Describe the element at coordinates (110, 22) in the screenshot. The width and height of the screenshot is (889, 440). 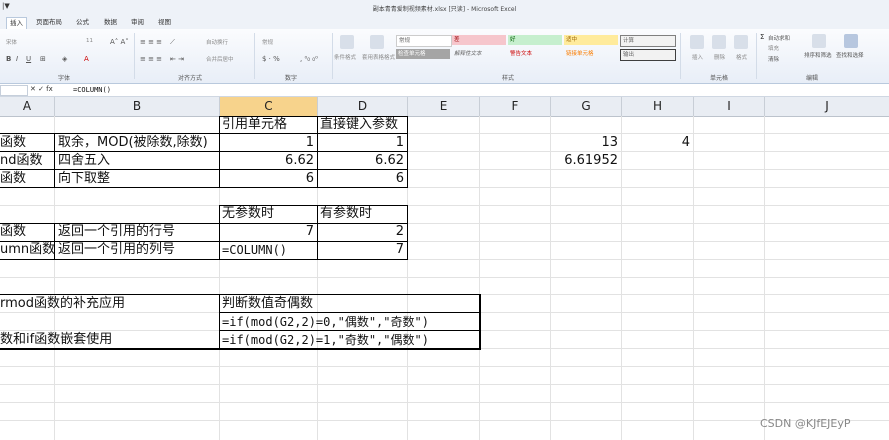
I see `tab-data: 数据` at that location.